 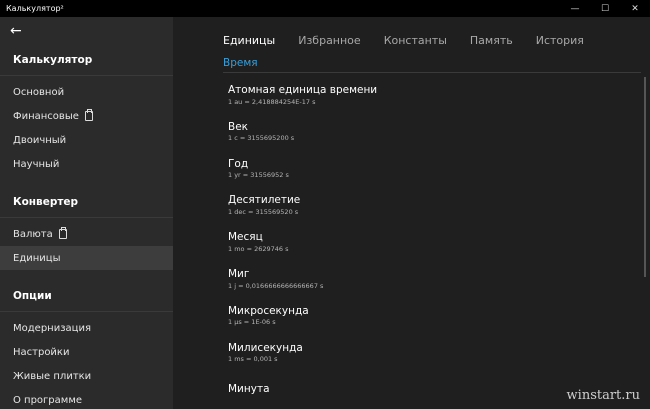 I want to click on tab: Константы, so click(x=415, y=40).